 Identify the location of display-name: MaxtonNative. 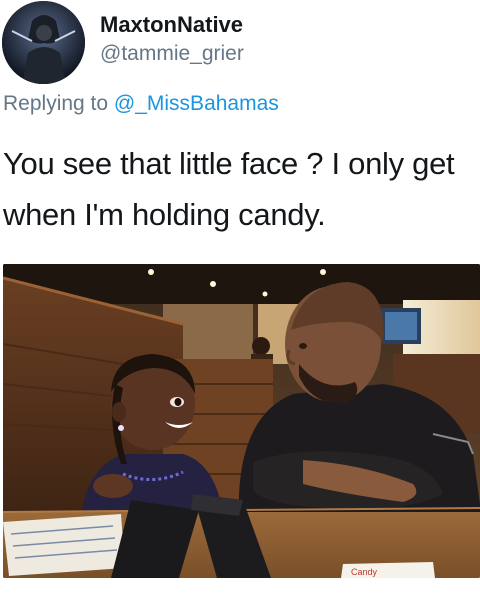
(171, 25).